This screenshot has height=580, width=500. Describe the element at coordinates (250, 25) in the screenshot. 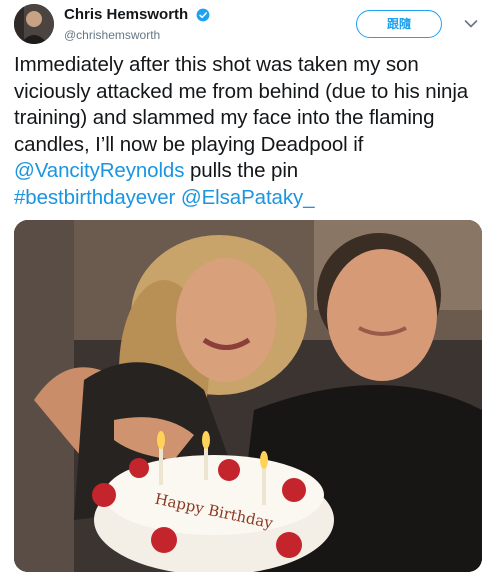

I see `tweet-header: Chris Hemsworth @chrishemsworth 跟隨` at that location.